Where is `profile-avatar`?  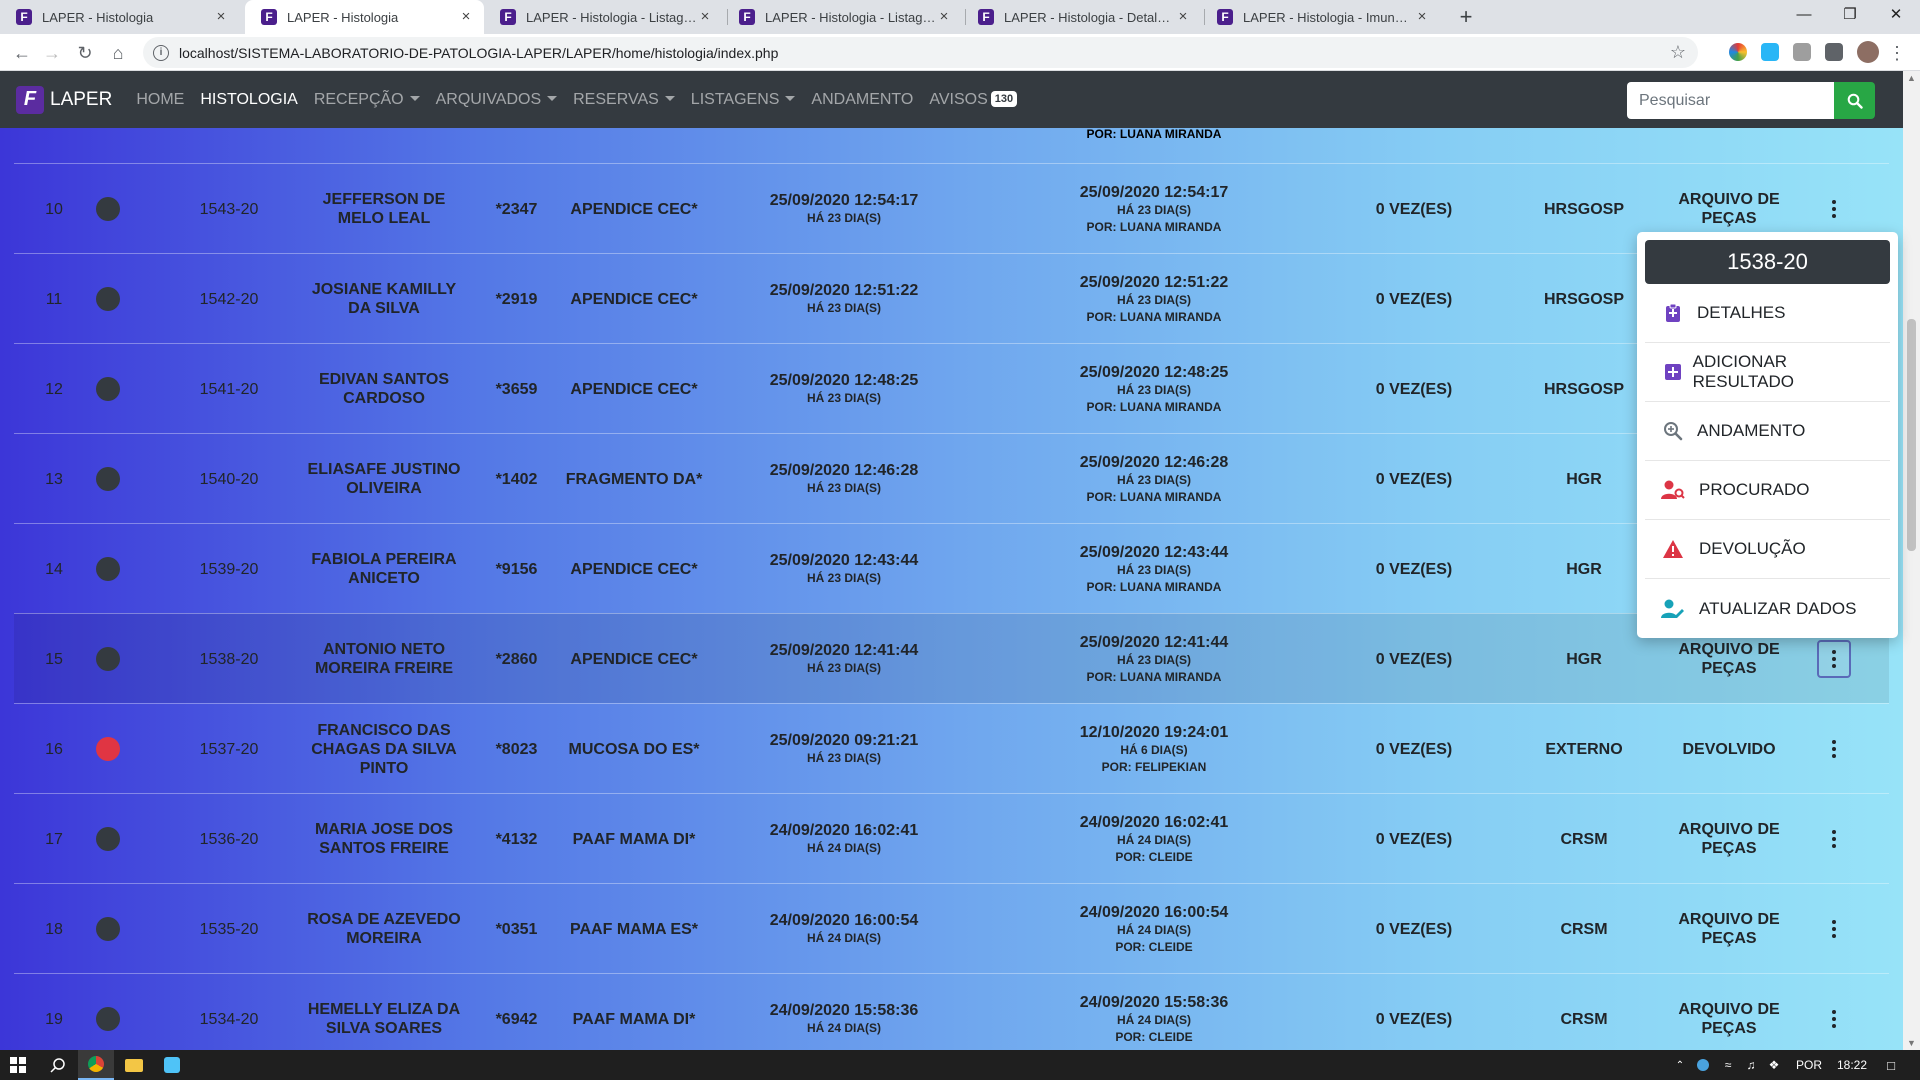
profile-avatar is located at coordinates (1868, 52).